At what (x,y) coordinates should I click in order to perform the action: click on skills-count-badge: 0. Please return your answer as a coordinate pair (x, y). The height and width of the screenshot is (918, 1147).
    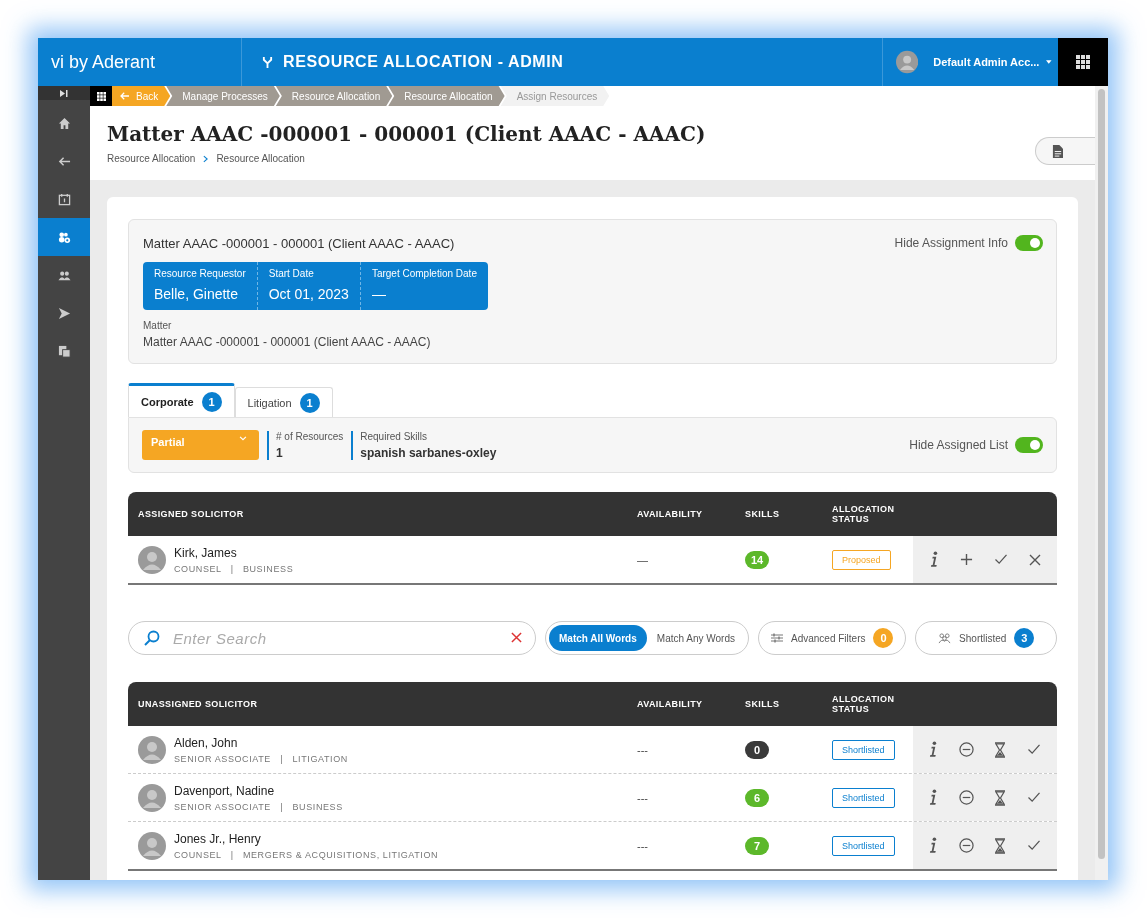
    Looking at the image, I should click on (757, 750).